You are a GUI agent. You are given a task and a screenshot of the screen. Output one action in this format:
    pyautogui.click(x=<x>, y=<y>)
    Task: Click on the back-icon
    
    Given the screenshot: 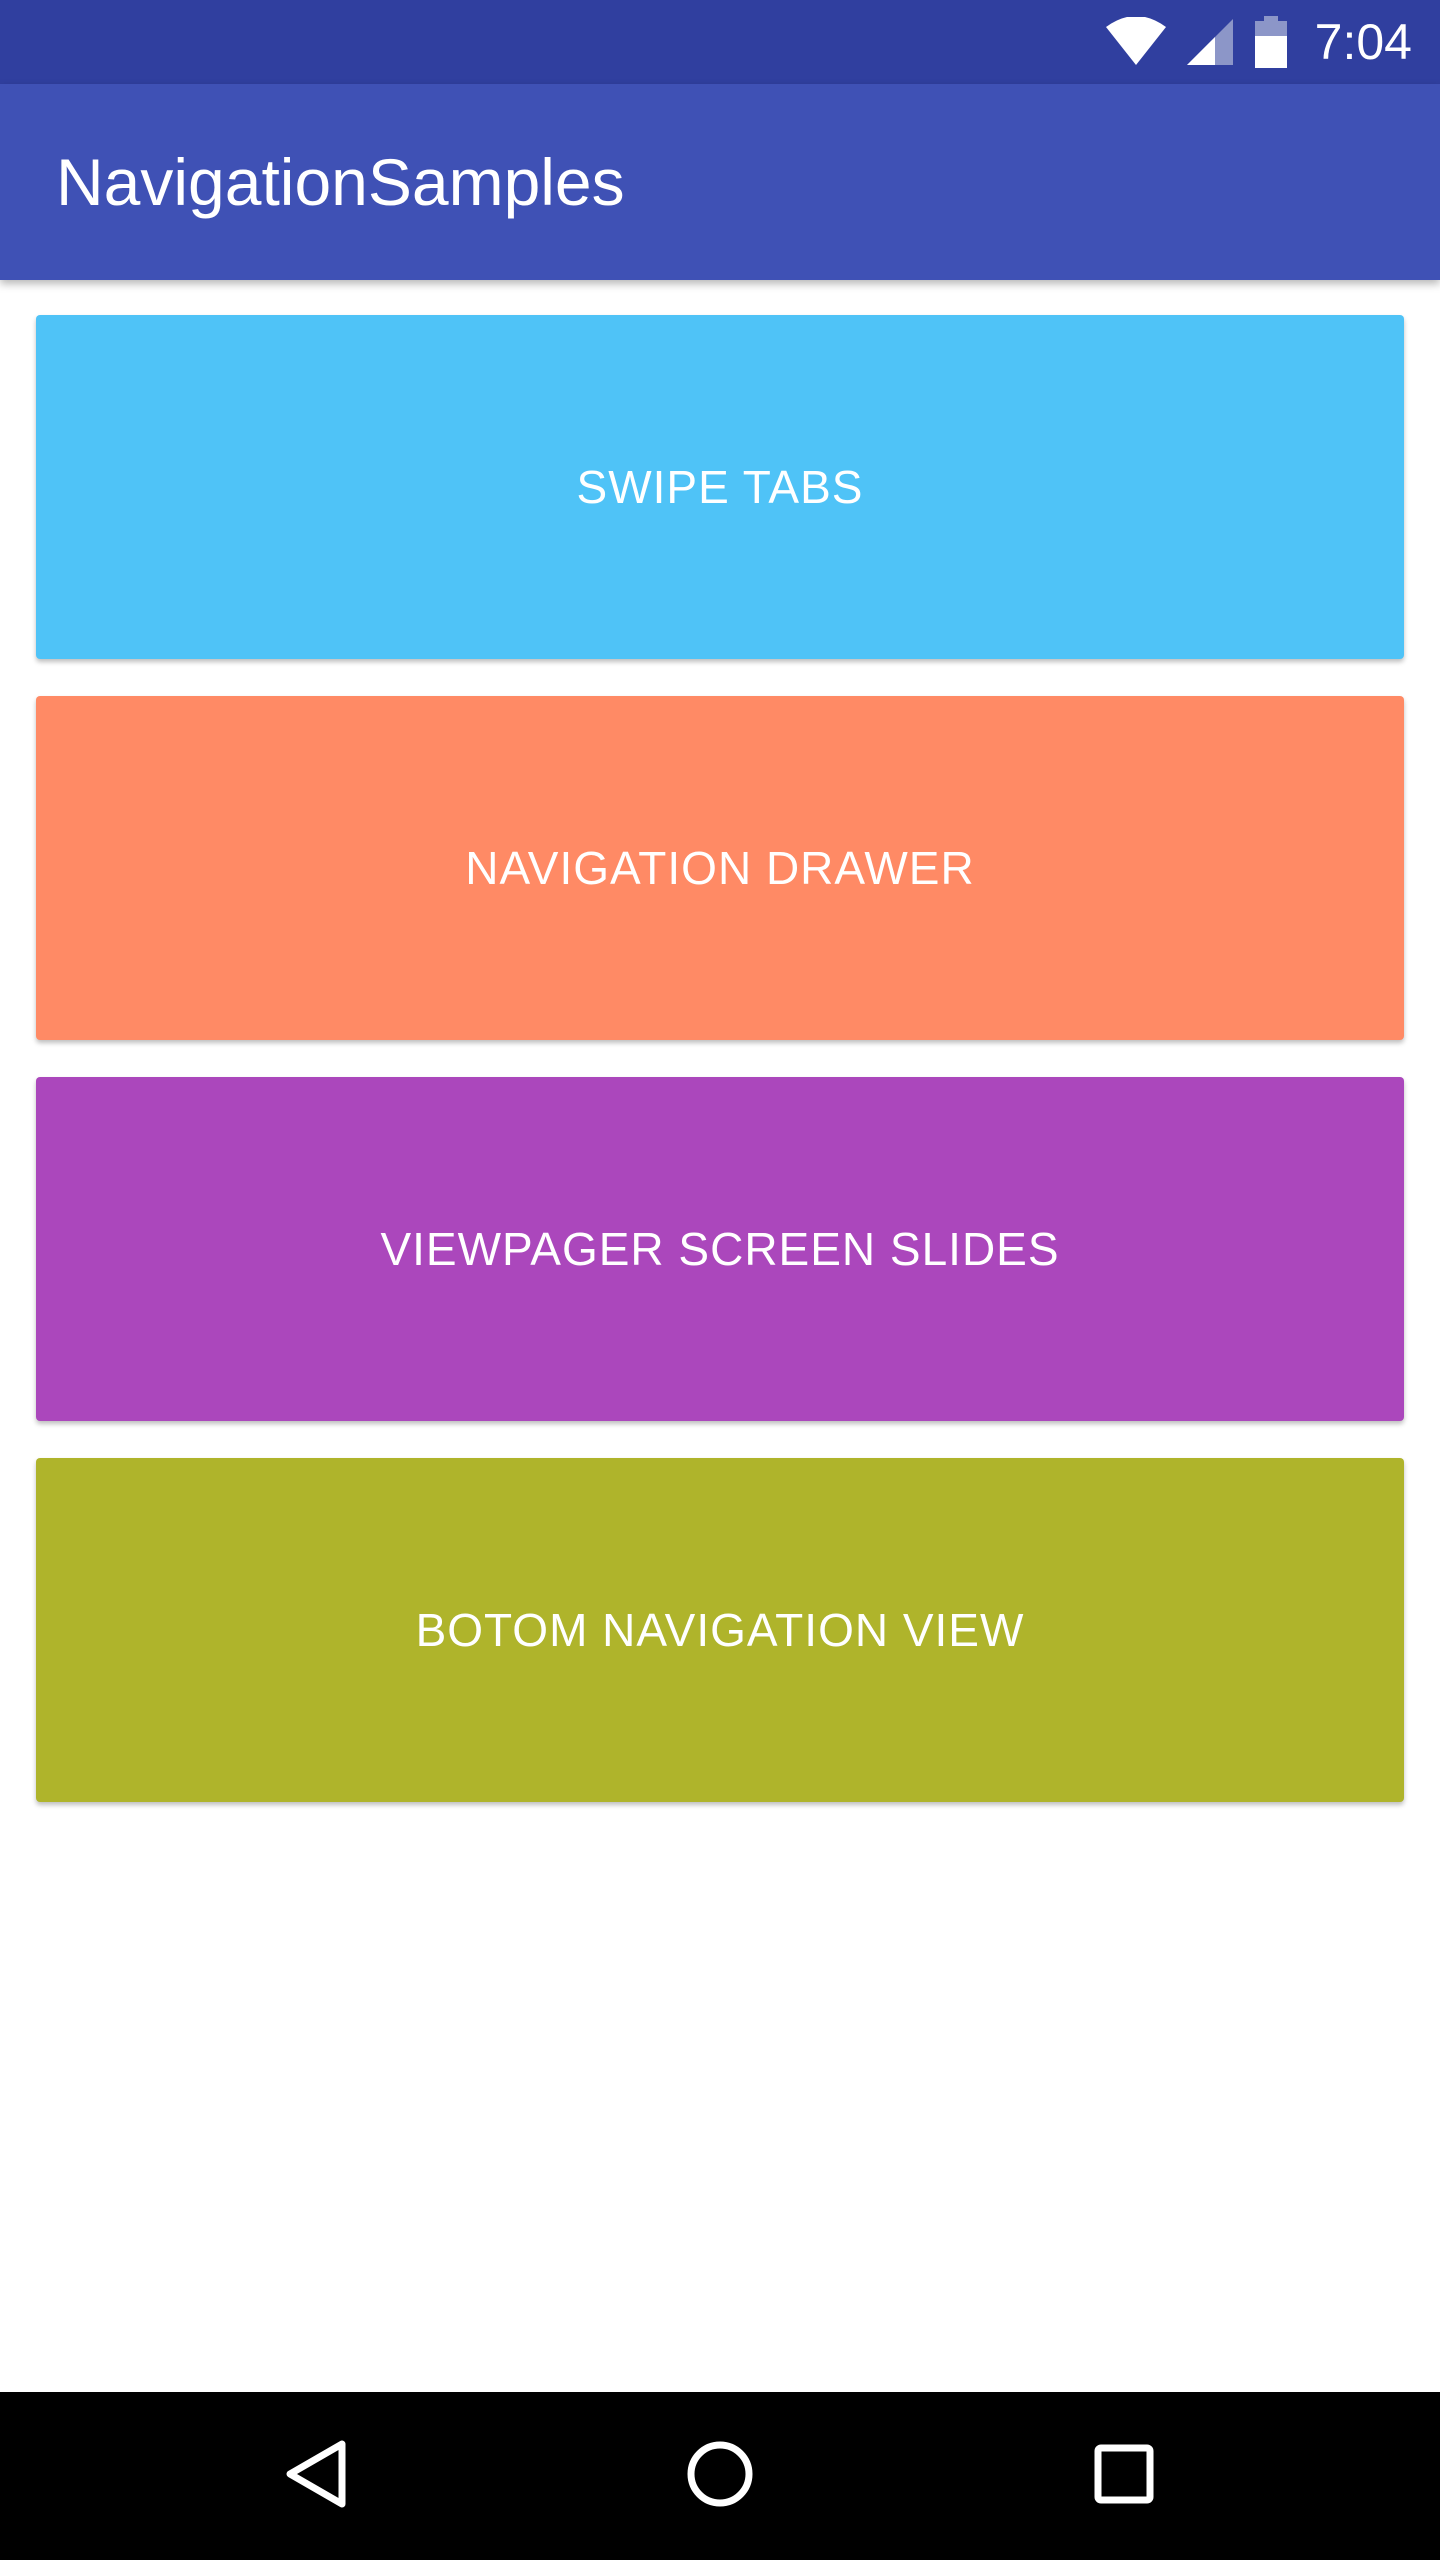 What is the action you would take?
    pyautogui.click(x=316, y=2476)
    